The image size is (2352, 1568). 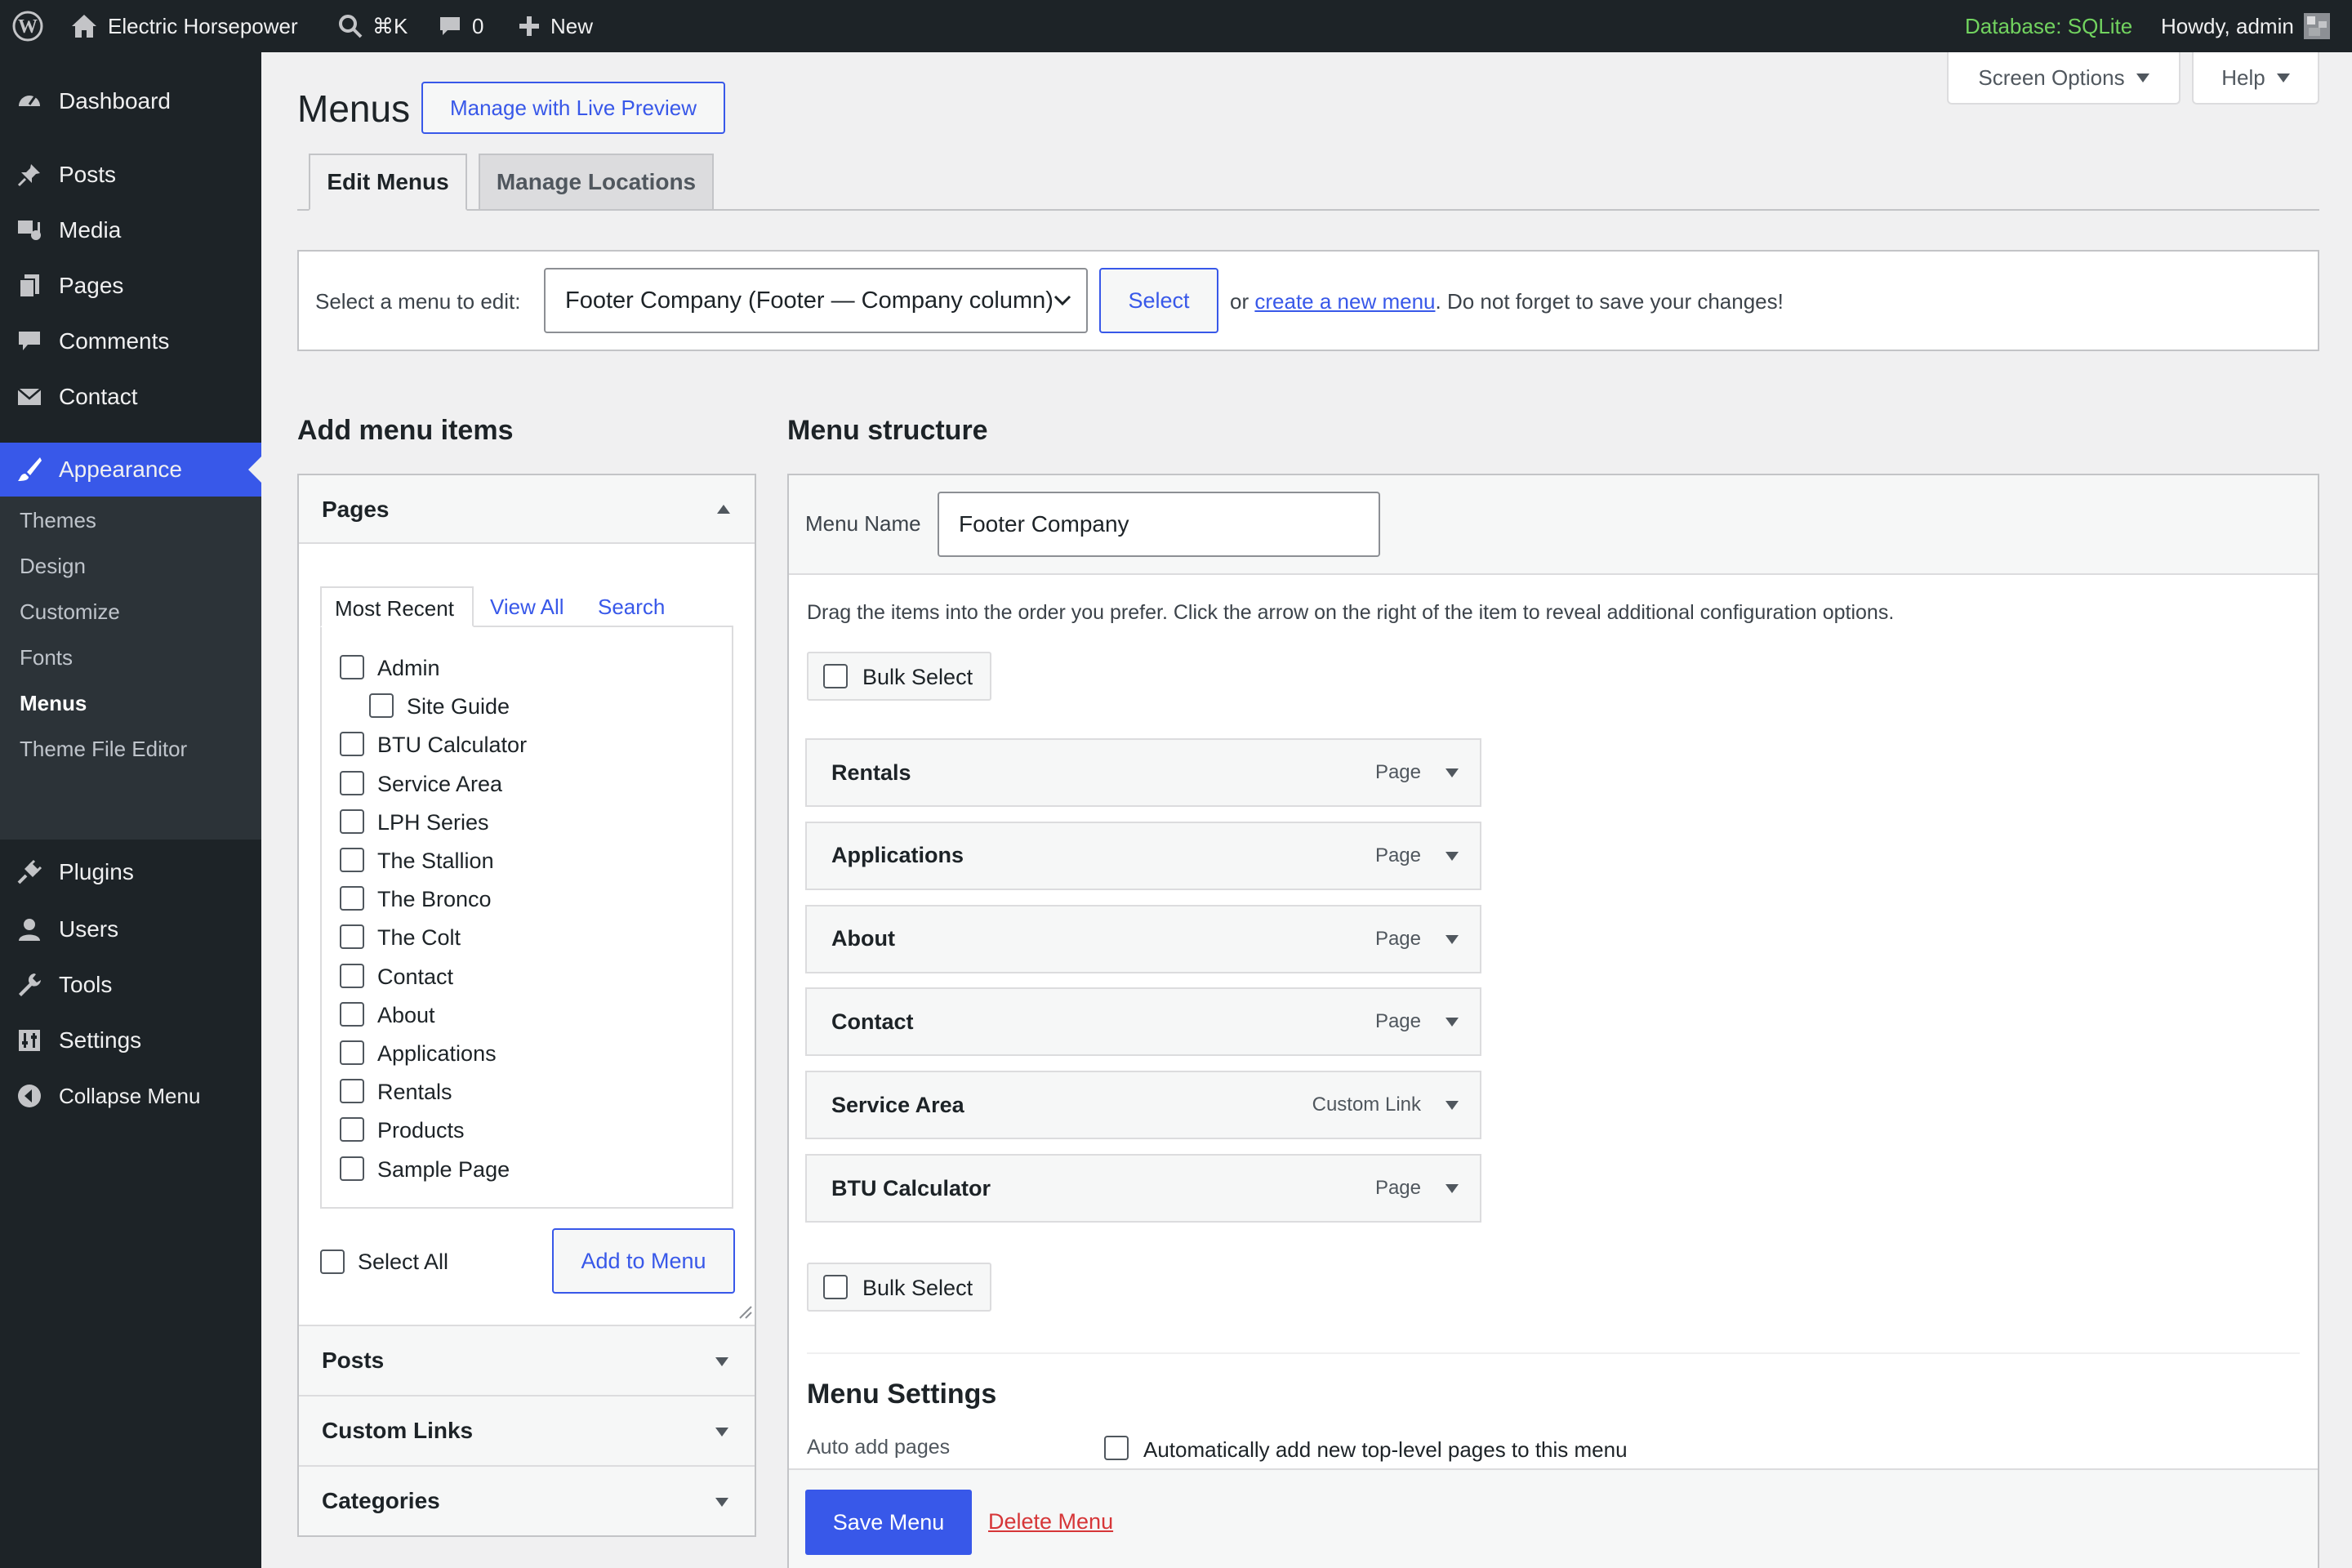 I want to click on submenu-design: Design, so click(x=53, y=566).